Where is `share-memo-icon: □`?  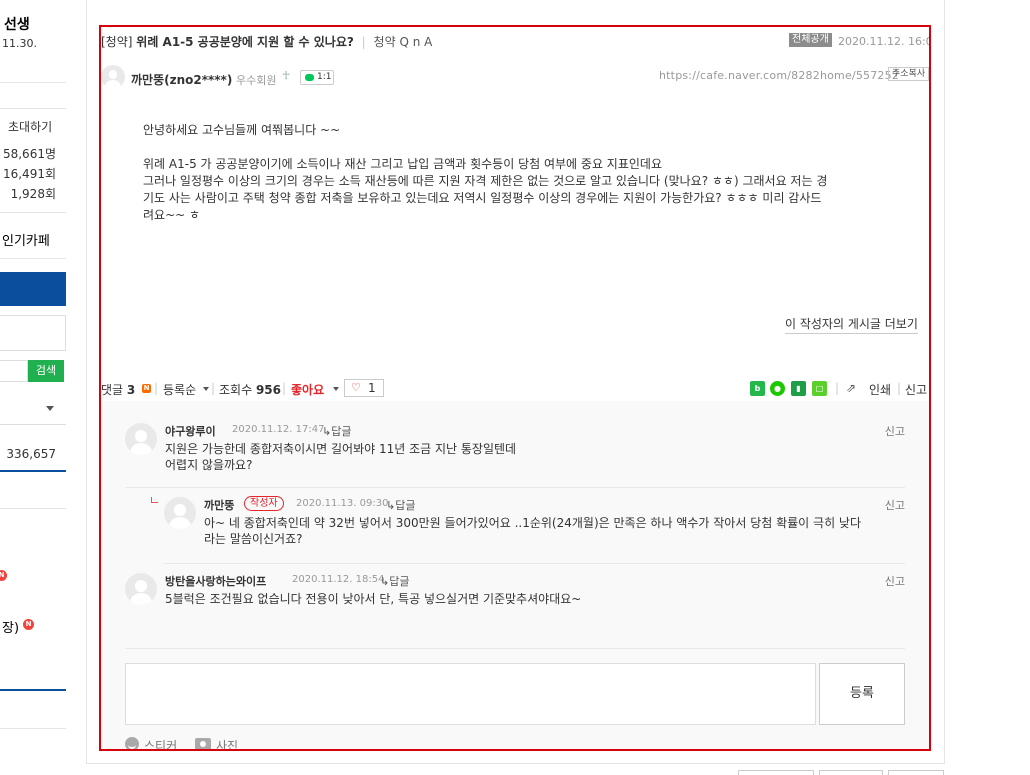 share-memo-icon: □ is located at coordinates (819, 388).